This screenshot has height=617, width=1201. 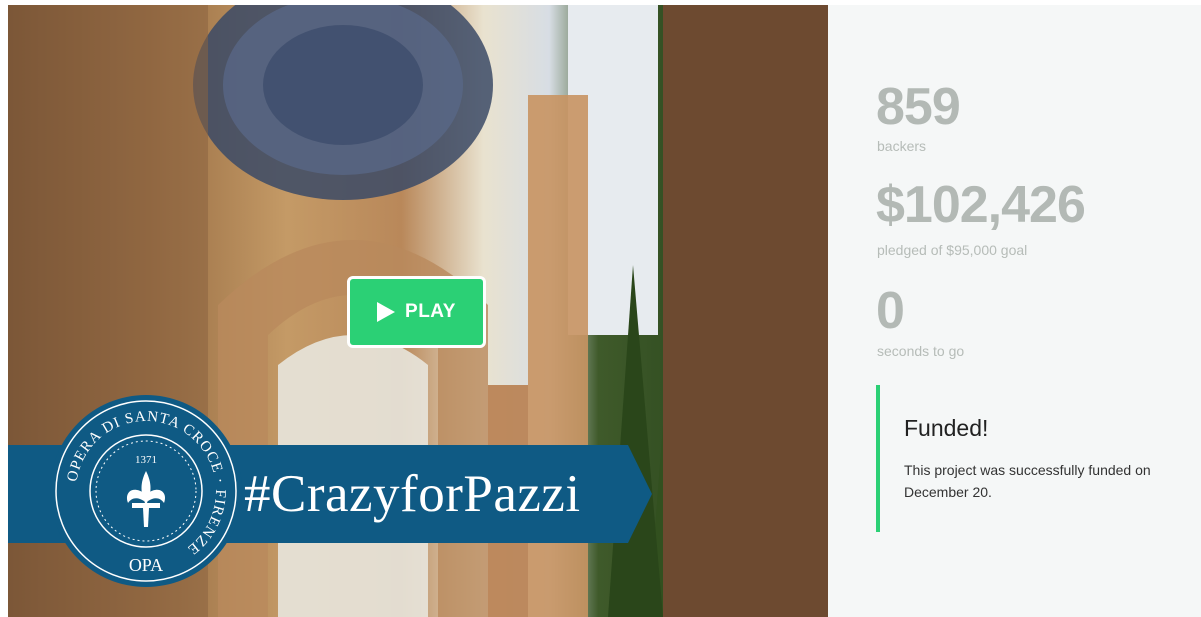 What do you see at coordinates (146, 491) in the screenshot?
I see `opa-seal-logo: OPERA DI SANTA CROCE · FIRENZE 1371 OPA` at bounding box center [146, 491].